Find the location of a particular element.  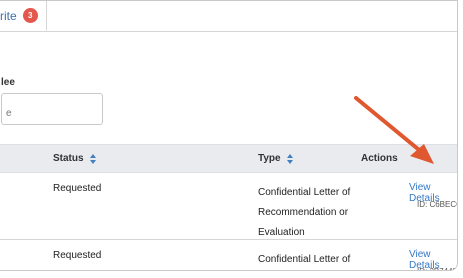

type-cell: Confidential Letter of Recommendation or is located at coordinates (304, 259).